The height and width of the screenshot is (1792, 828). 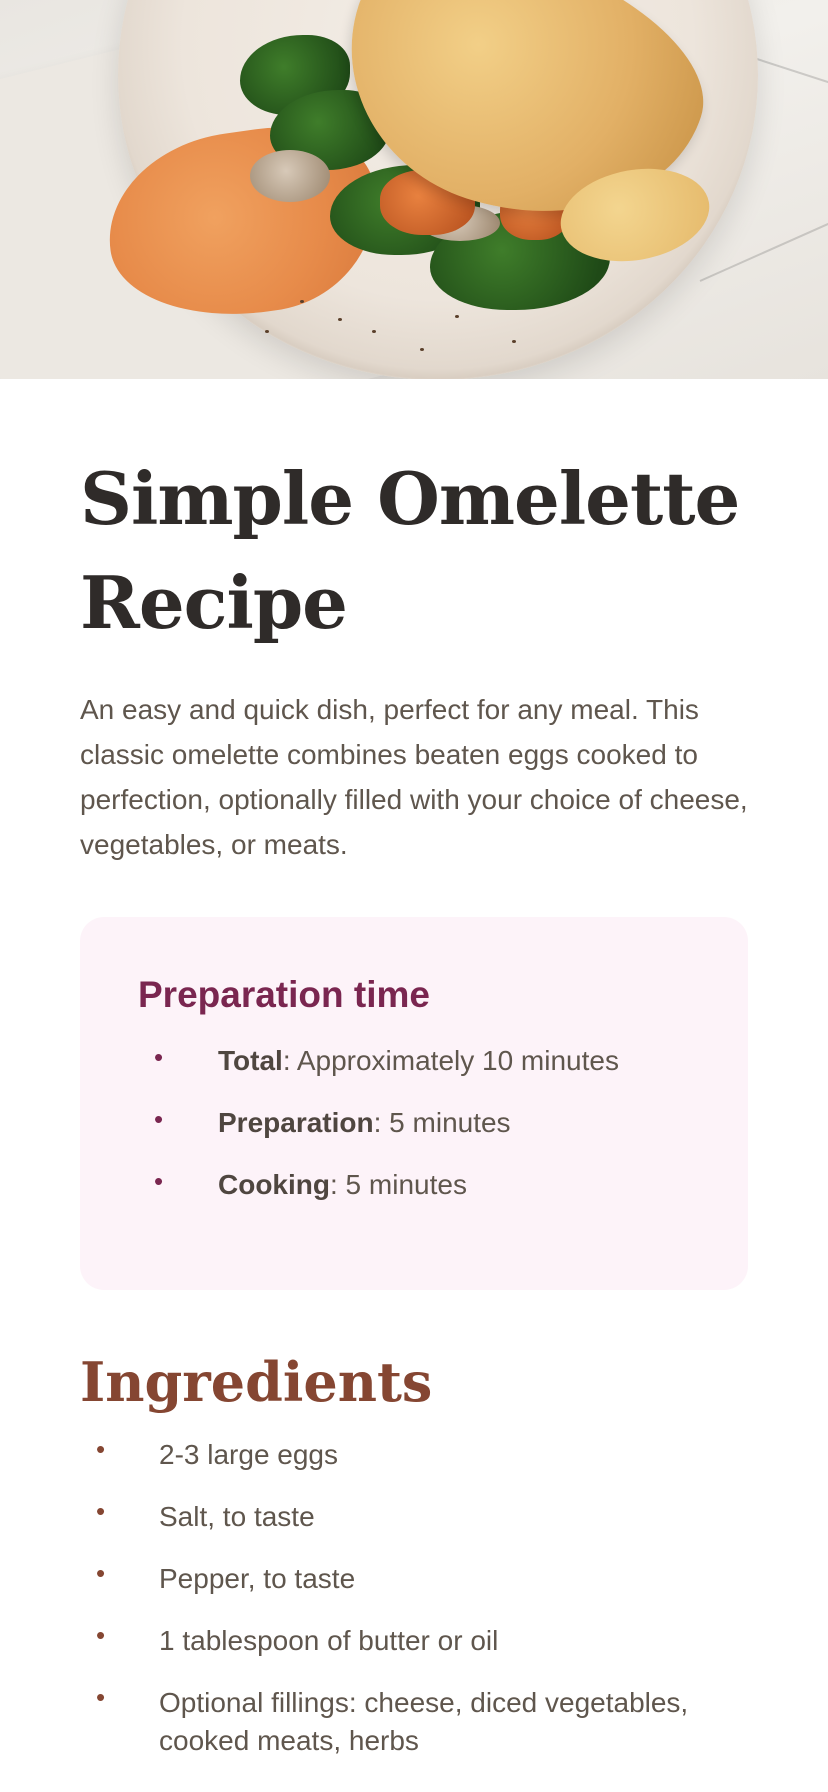 I want to click on marble-vein, so click(x=763, y=248).